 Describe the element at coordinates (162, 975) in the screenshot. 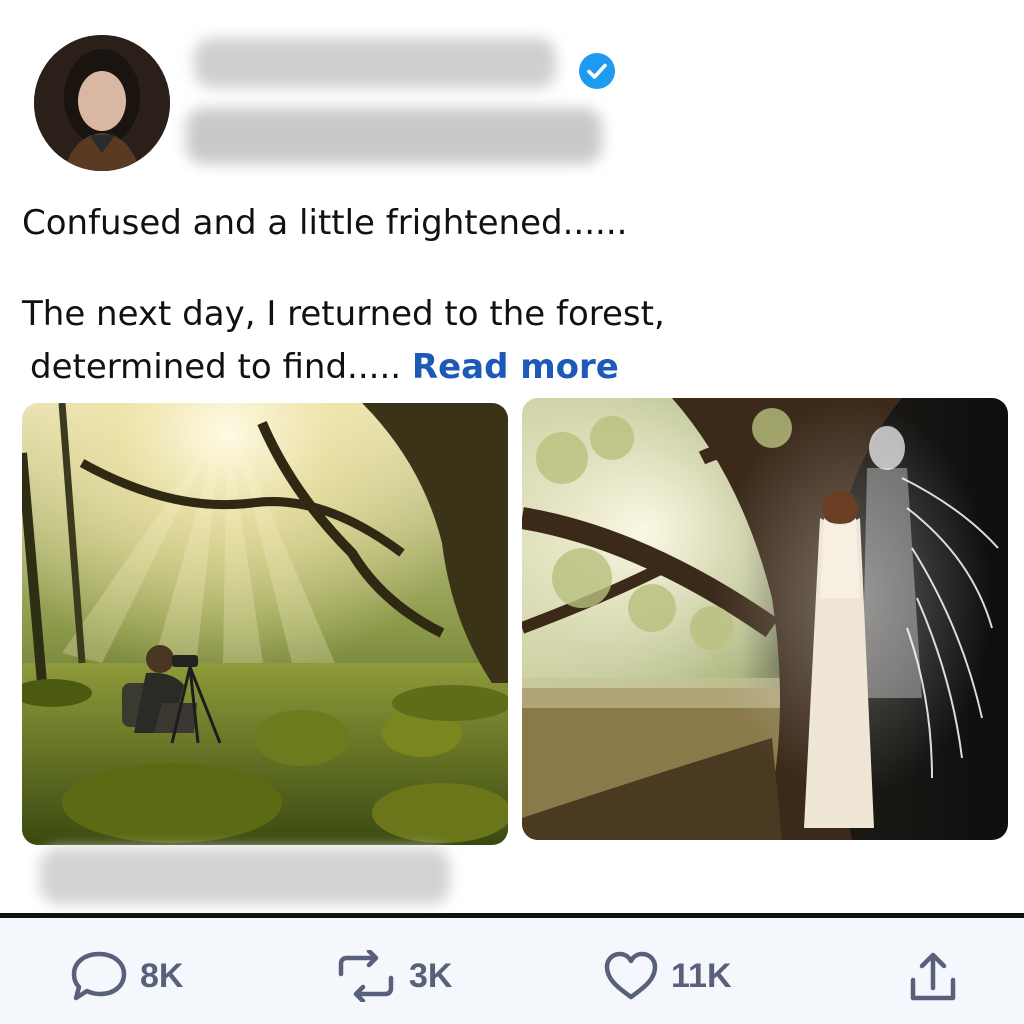

I see `reply-count: 8K` at that location.